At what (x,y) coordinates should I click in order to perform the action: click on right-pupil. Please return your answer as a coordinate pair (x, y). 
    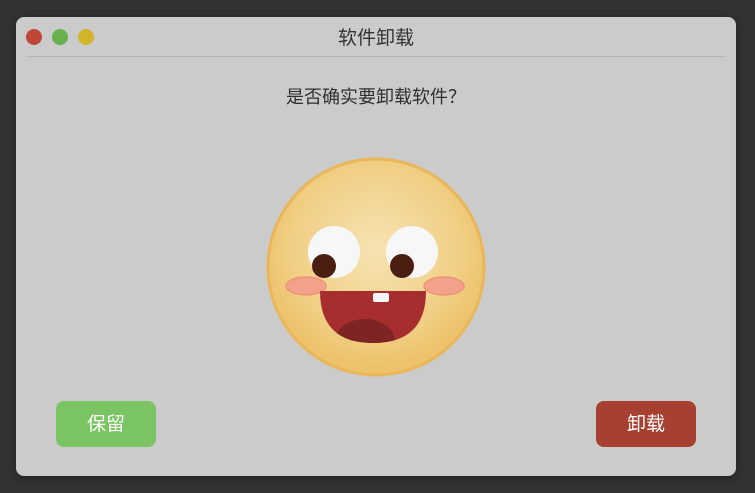
    Looking at the image, I should click on (402, 266).